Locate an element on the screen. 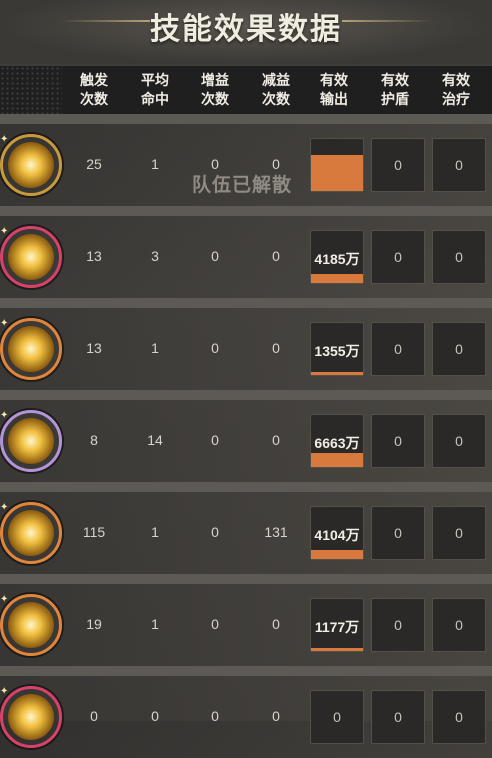 Image resolution: width=492 pixels, height=758 pixels. effective-output-box-value: 0 is located at coordinates (337, 717).